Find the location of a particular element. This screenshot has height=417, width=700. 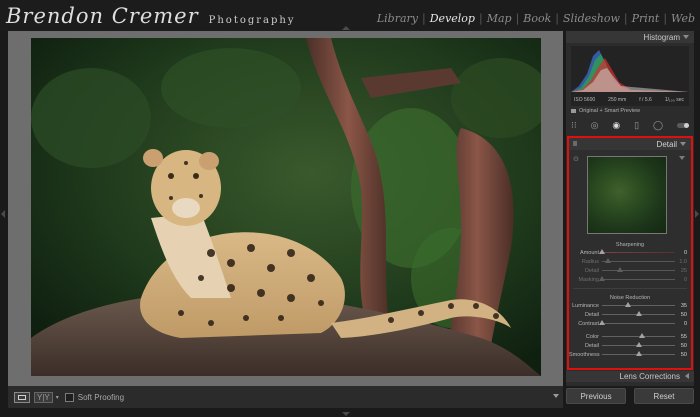

identity-subtitle: Photography is located at coordinates (252, 20).